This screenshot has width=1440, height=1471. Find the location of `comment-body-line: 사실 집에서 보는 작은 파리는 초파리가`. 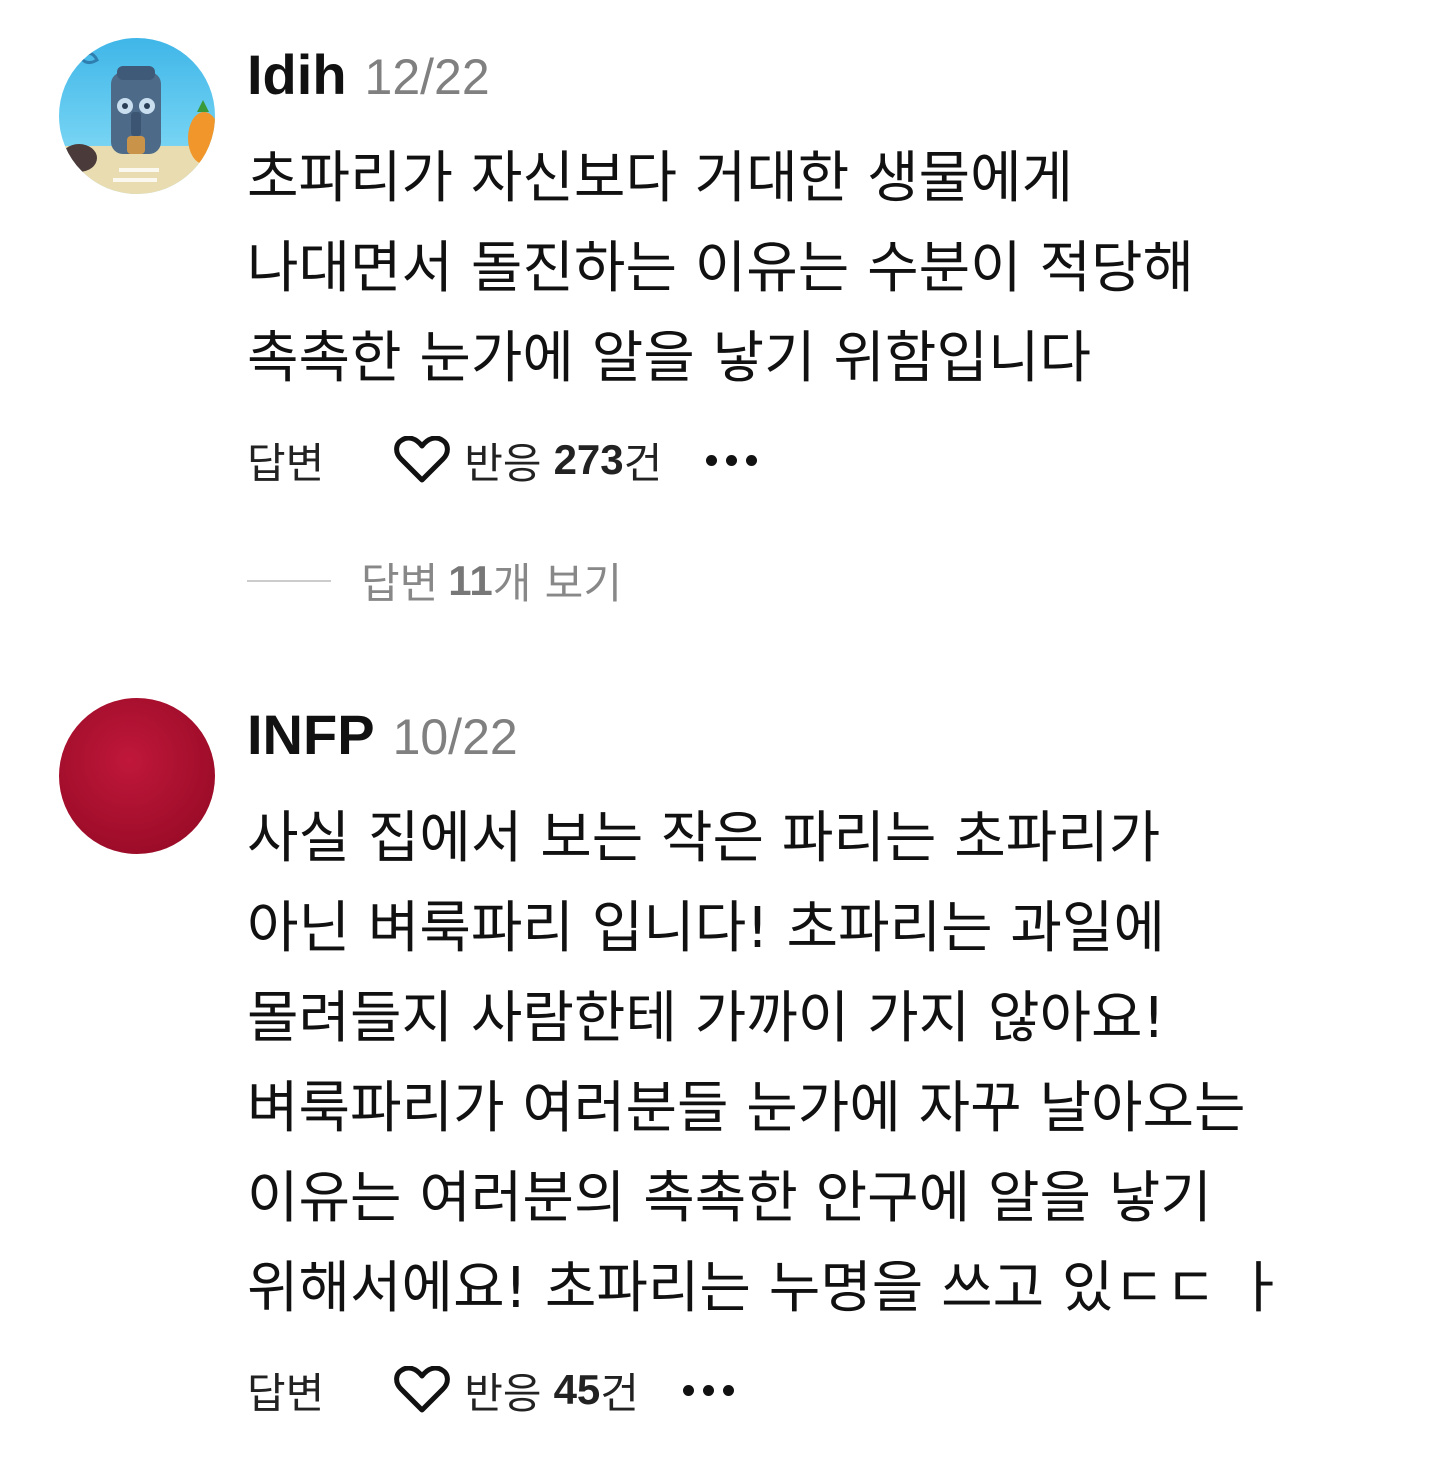

comment-body-line: 사실 집에서 보는 작은 파리는 초파리가 is located at coordinates (704, 838).